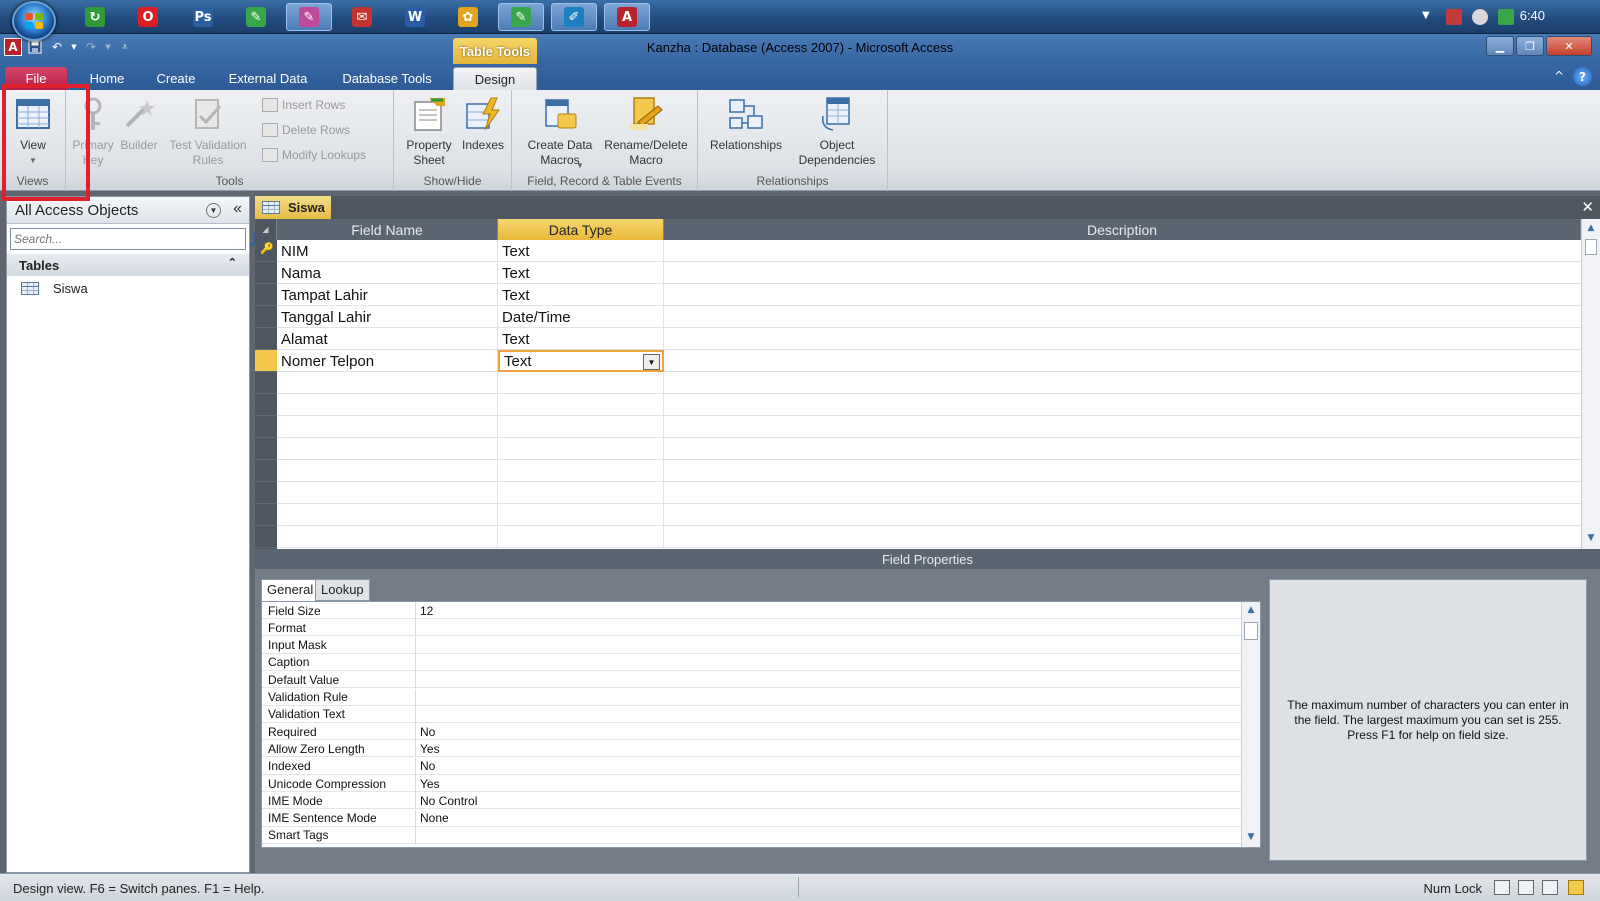 This screenshot has width=1600, height=901. What do you see at coordinates (468, 17) in the screenshot?
I see `taskbar-app-button: ✿` at bounding box center [468, 17].